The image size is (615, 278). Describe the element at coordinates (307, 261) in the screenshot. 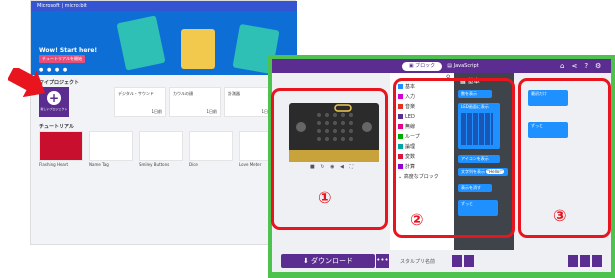

I see `download-icon: ⬇` at that location.